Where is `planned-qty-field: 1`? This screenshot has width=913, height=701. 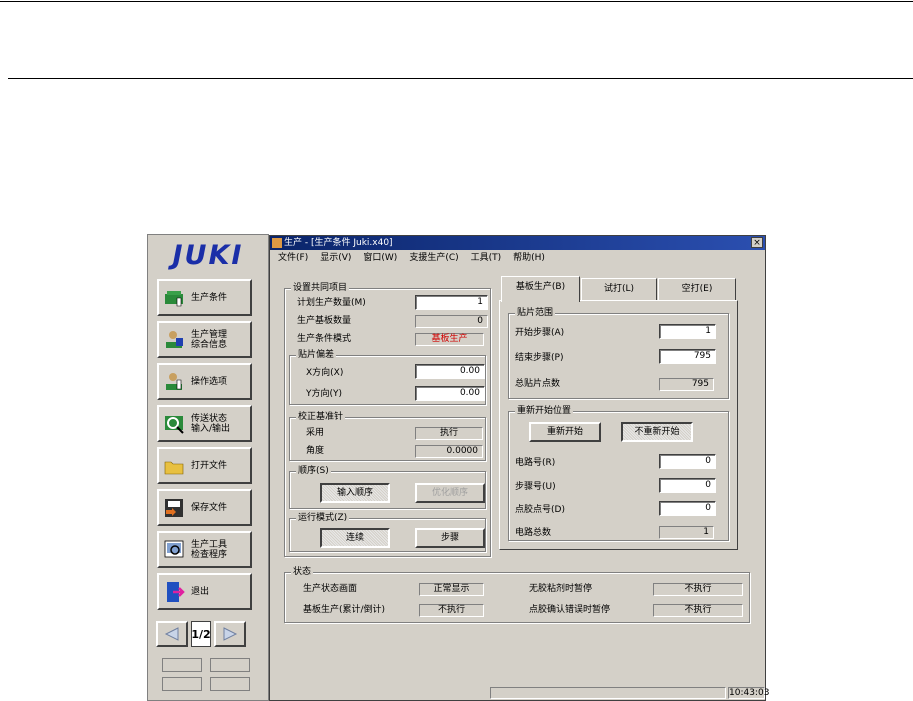 planned-qty-field: 1 is located at coordinates (451, 302).